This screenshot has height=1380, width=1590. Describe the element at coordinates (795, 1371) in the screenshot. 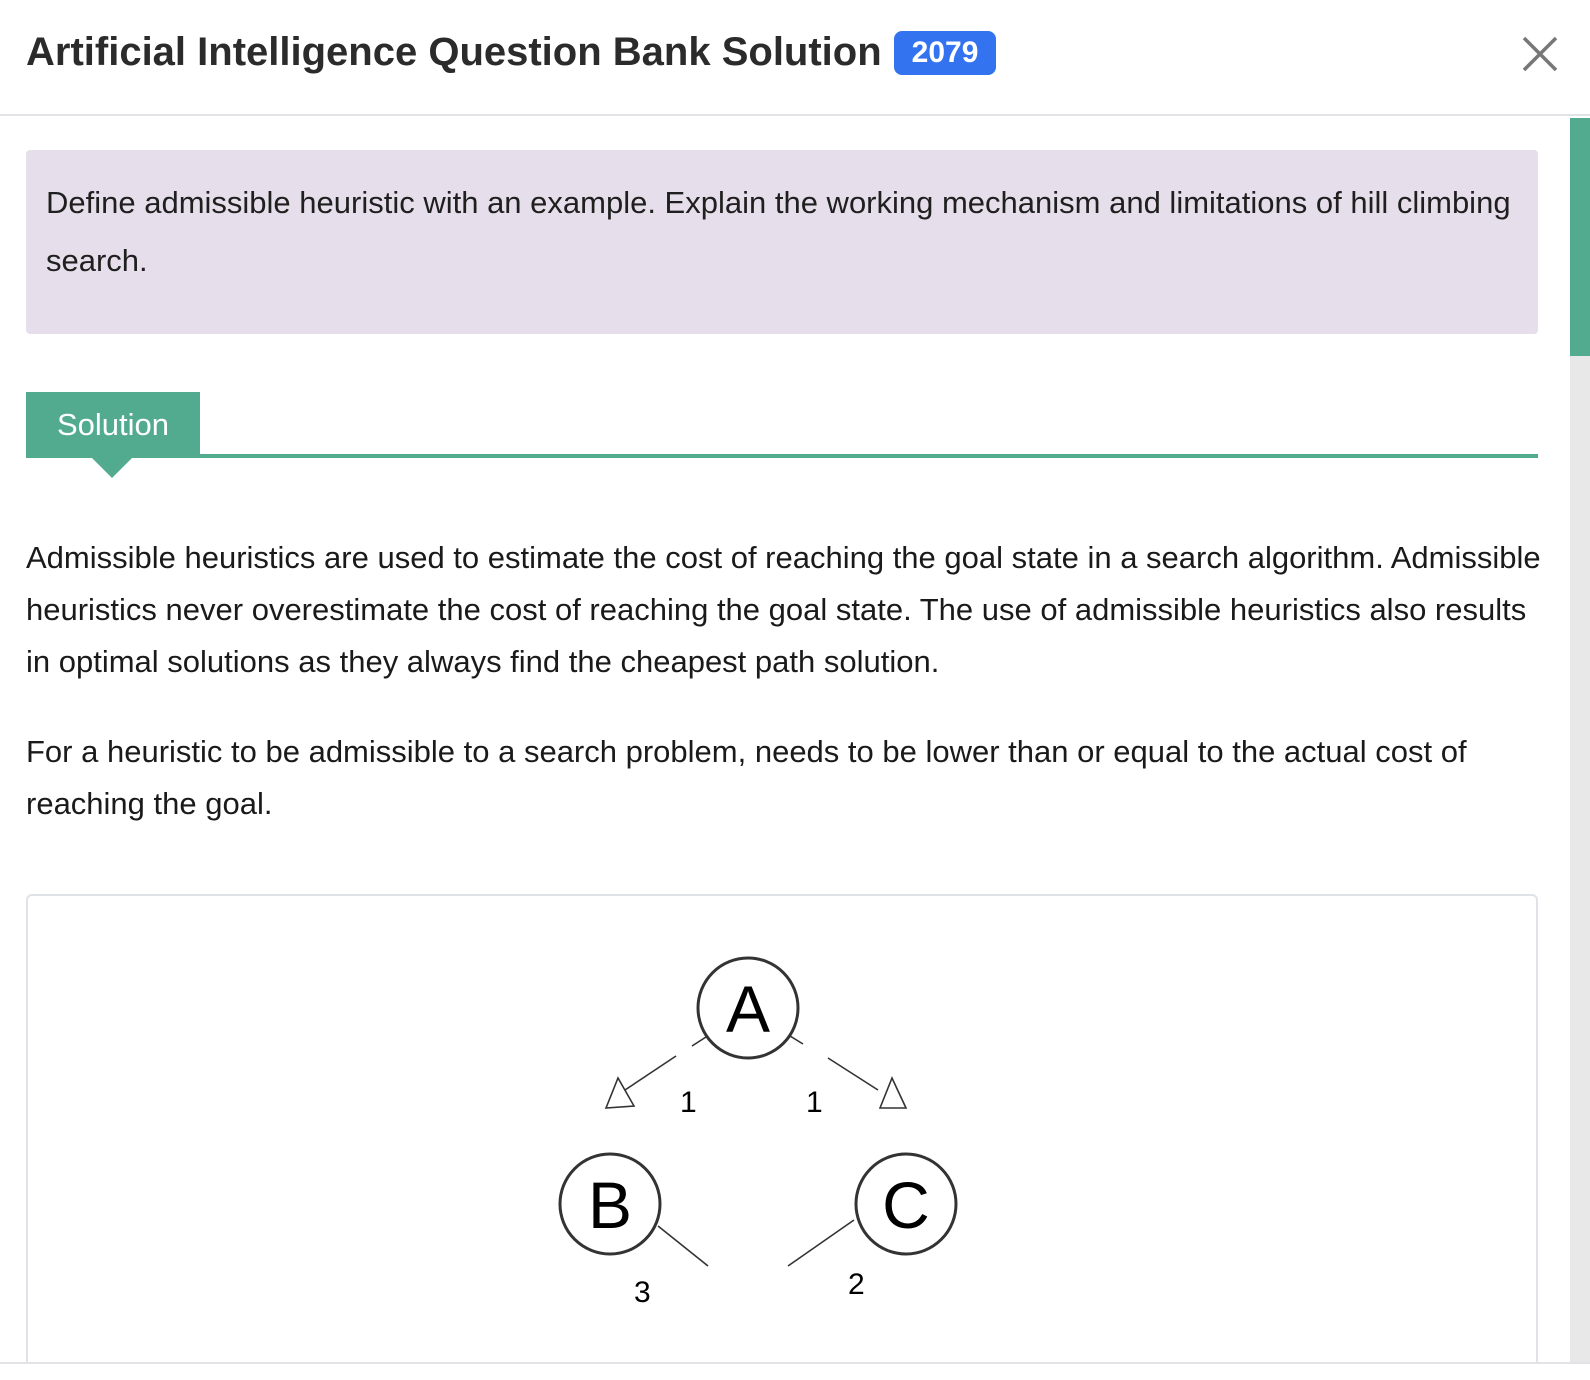

I see `modal-footer-divider` at that location.